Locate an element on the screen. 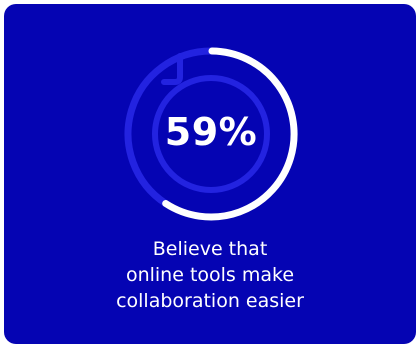 This screenshot has width=420, height=348. stat-caption-line: collaboration easier is located at coordinates (210, 301).